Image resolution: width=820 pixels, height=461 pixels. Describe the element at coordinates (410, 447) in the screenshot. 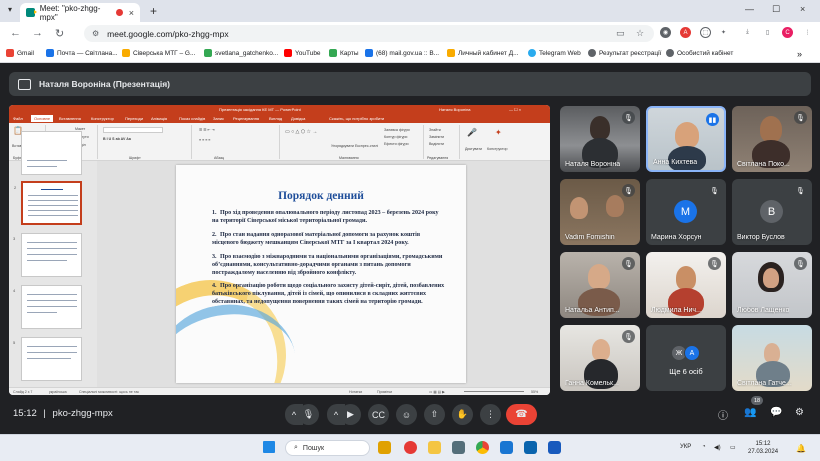

I see `opera-icon` at that location.